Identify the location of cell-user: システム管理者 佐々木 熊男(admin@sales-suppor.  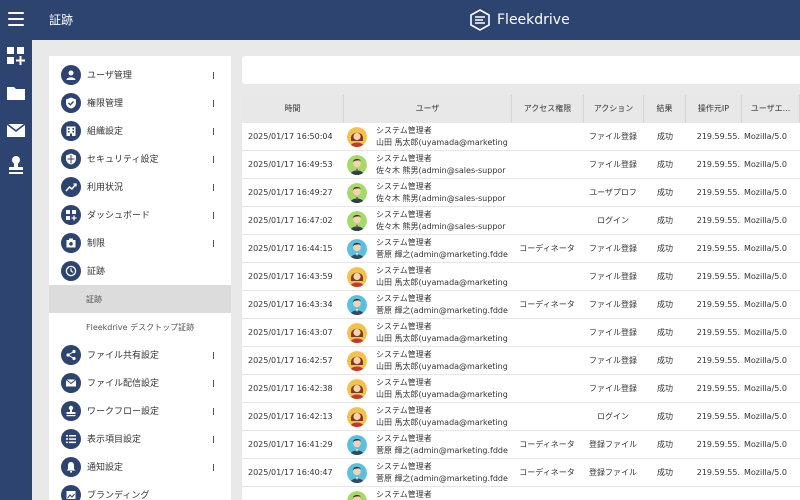
(428, 165).